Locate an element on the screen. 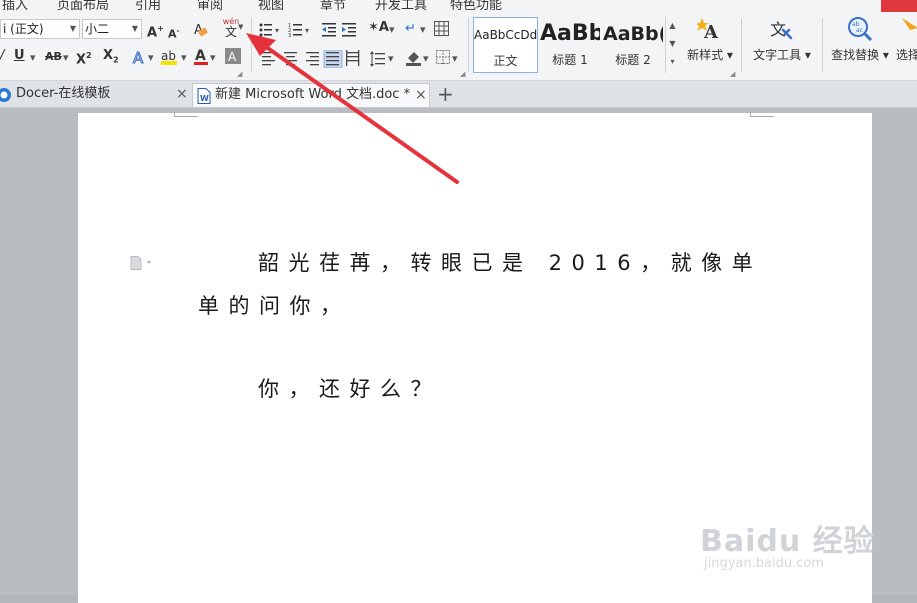 This screenshot has height=603, width=917. menu-tab-references: 引用 is located at coordinates (148, 6).